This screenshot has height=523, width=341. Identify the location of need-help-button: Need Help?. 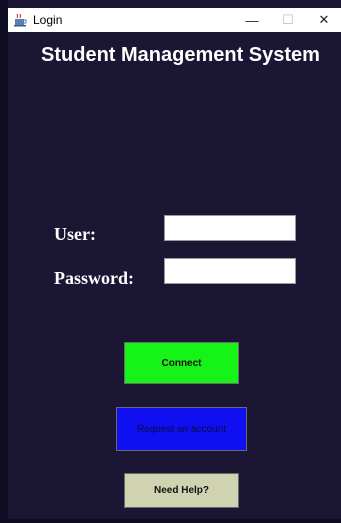
(181, 490).